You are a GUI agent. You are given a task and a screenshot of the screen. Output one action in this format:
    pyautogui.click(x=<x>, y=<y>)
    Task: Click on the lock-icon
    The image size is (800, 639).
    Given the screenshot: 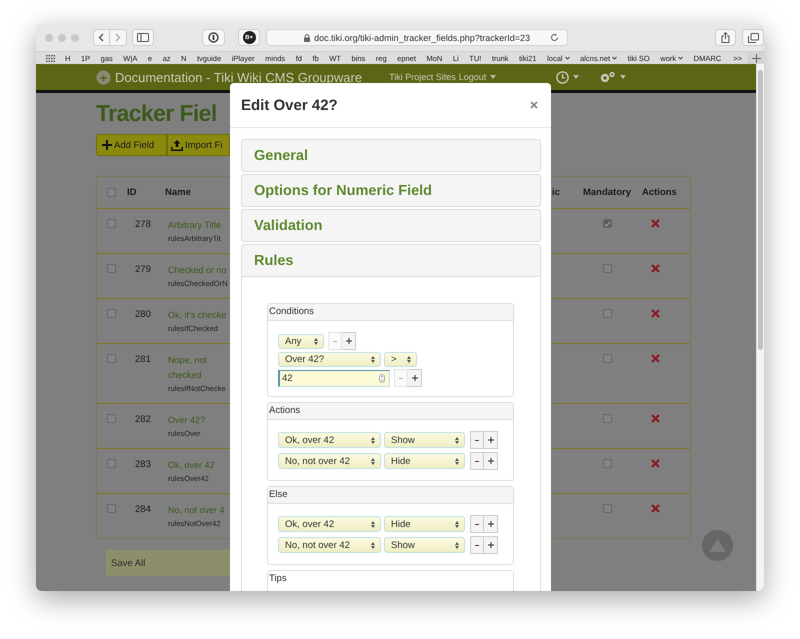 What is the action you would take?
    pyautogui.click(x=307, y=38)
    